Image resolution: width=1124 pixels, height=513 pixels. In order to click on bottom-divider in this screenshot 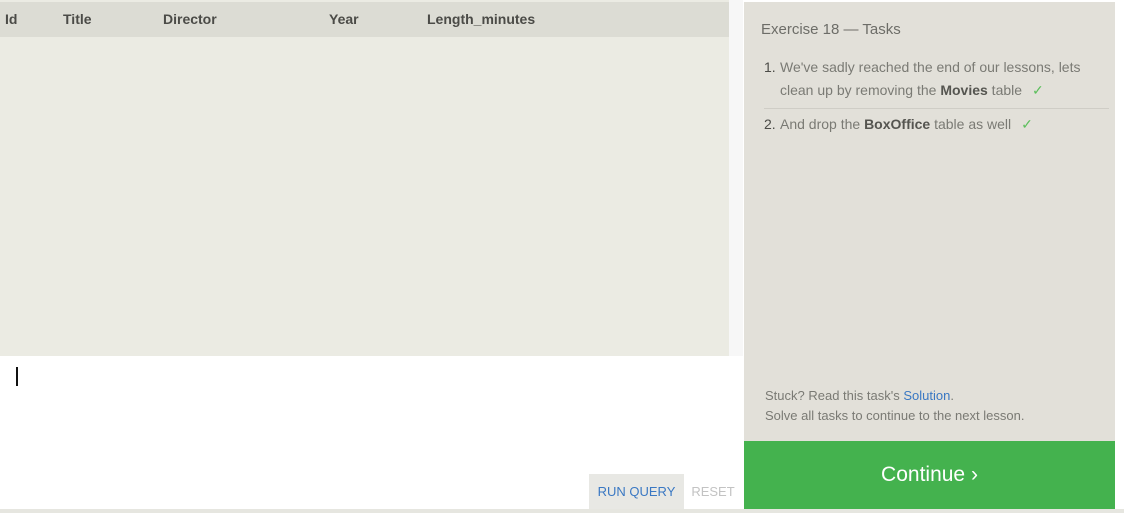, I will do `click(562, 511)`.